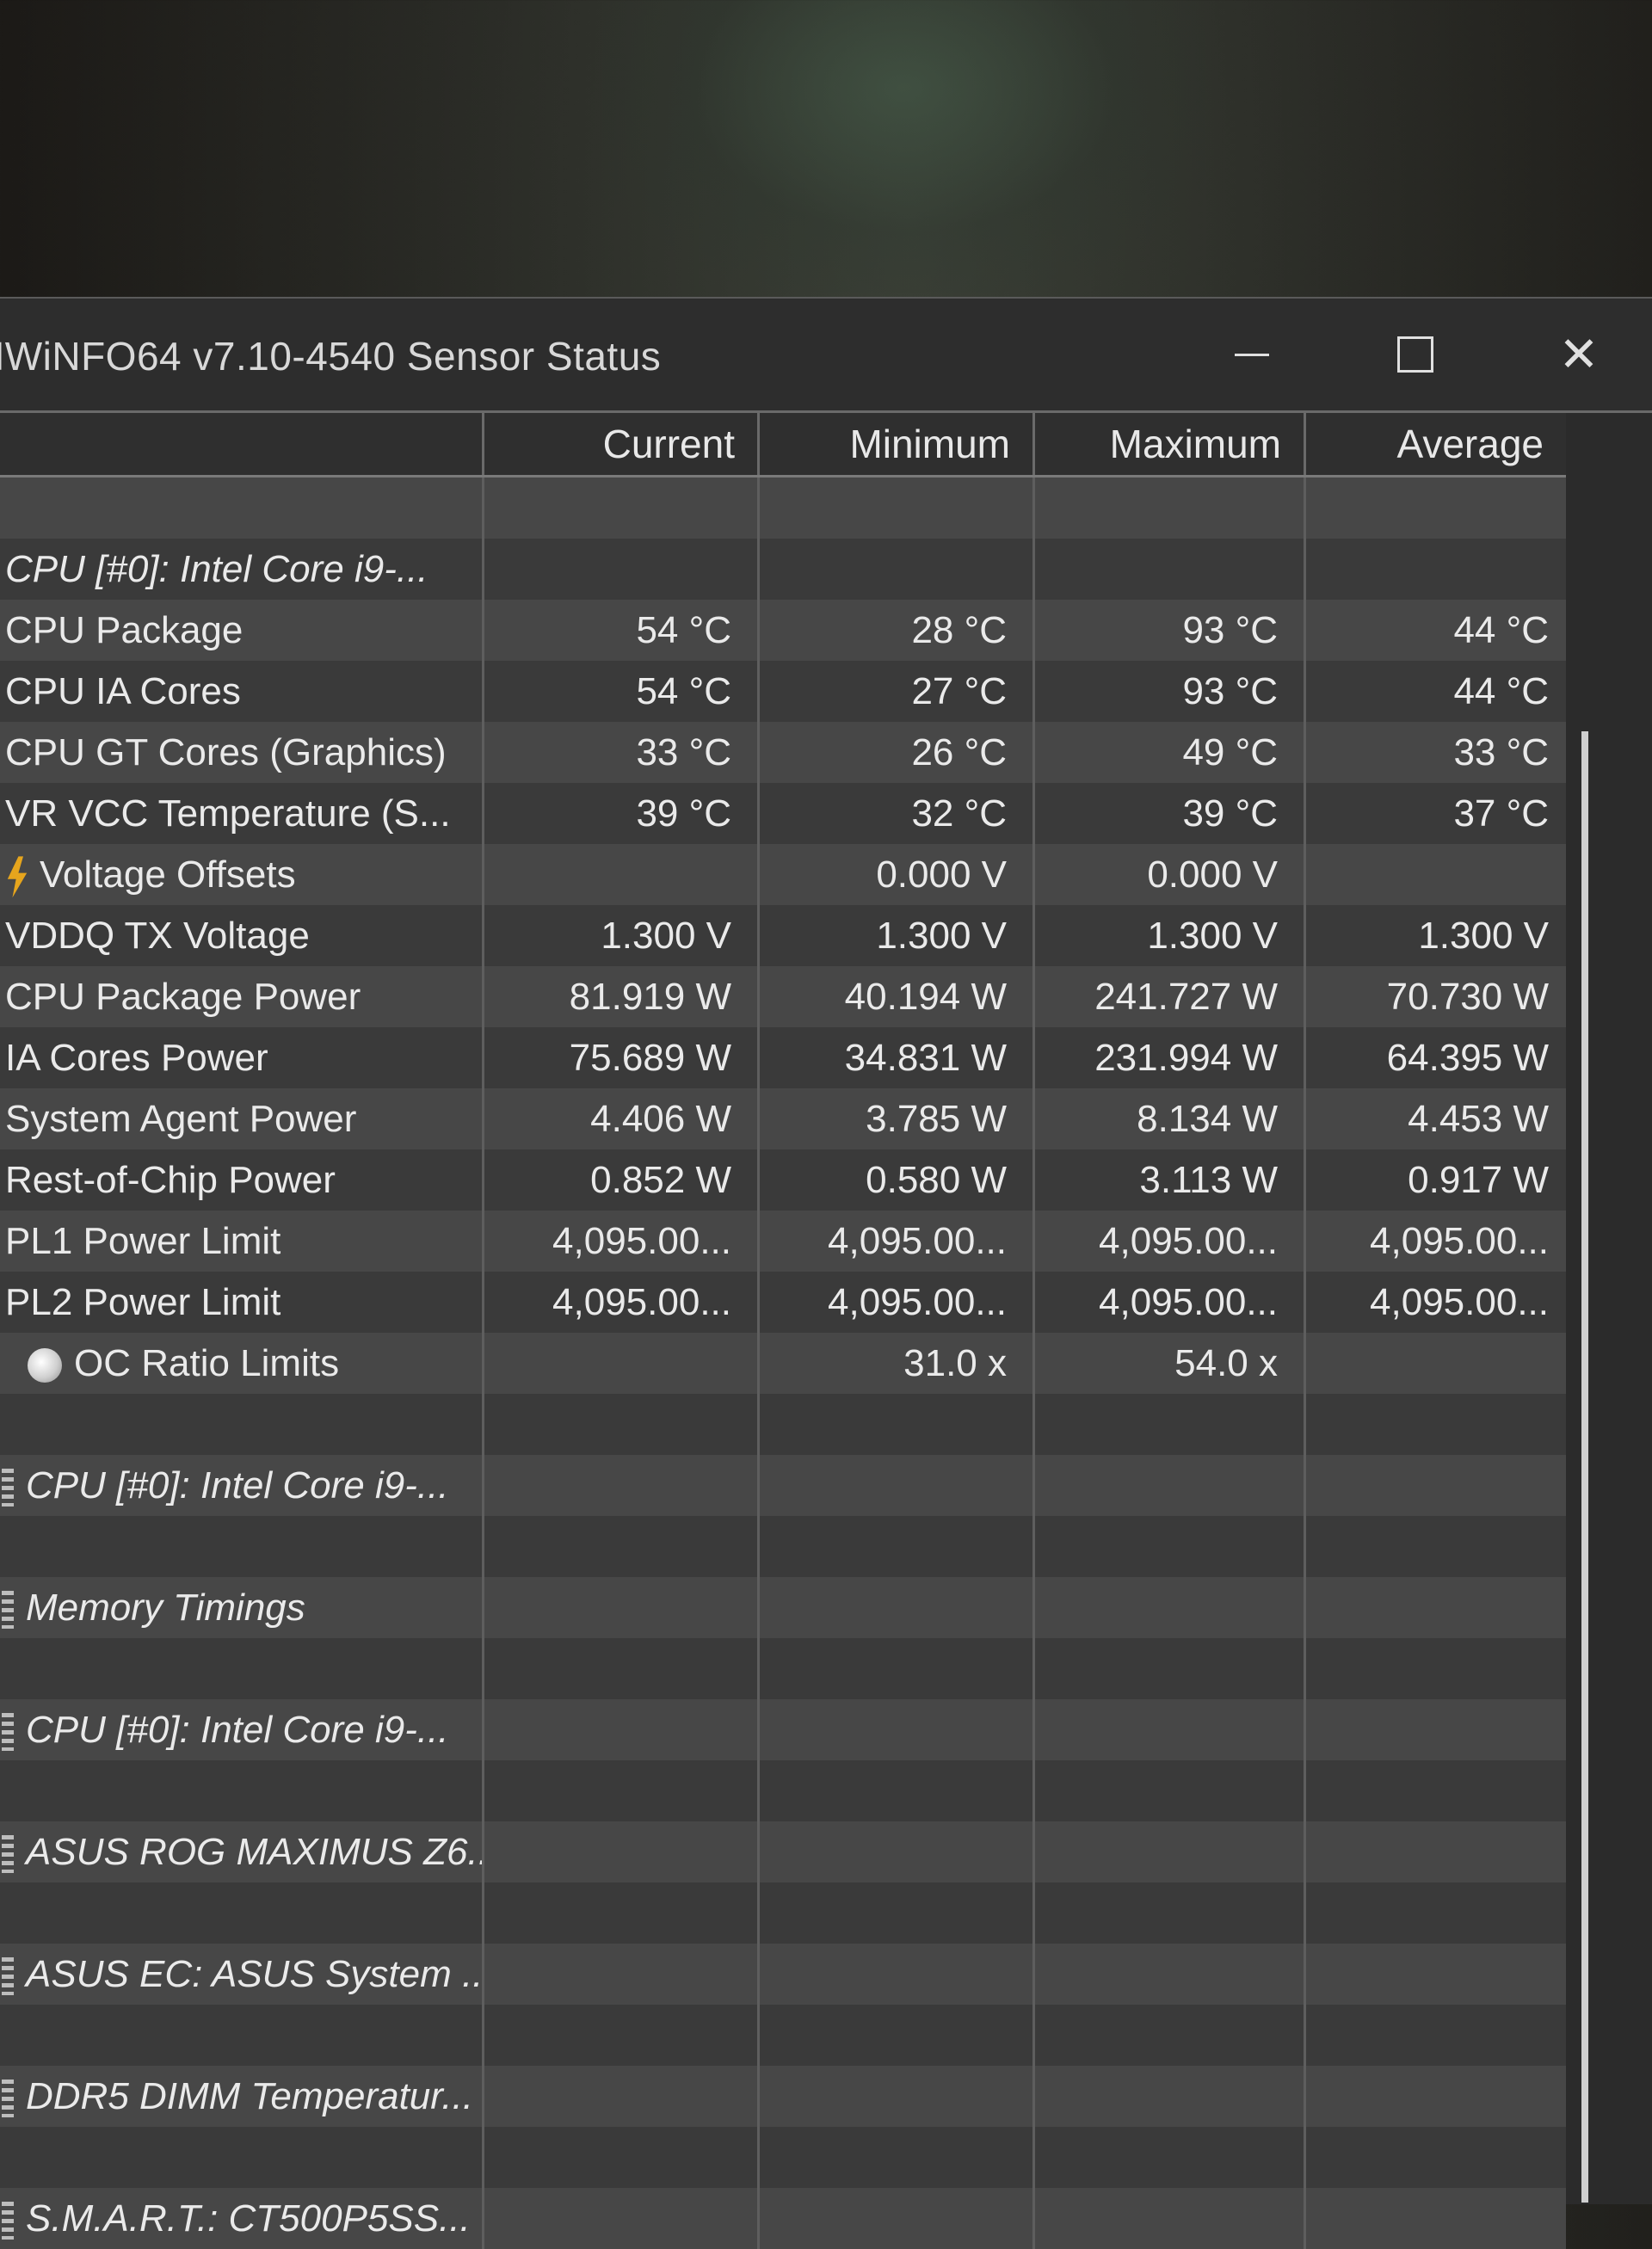  Describe the element at coordinates (241, 752) in the screenshot. I see `sensor-name-cell: CPU GT Cores (Graphics)` at that location.